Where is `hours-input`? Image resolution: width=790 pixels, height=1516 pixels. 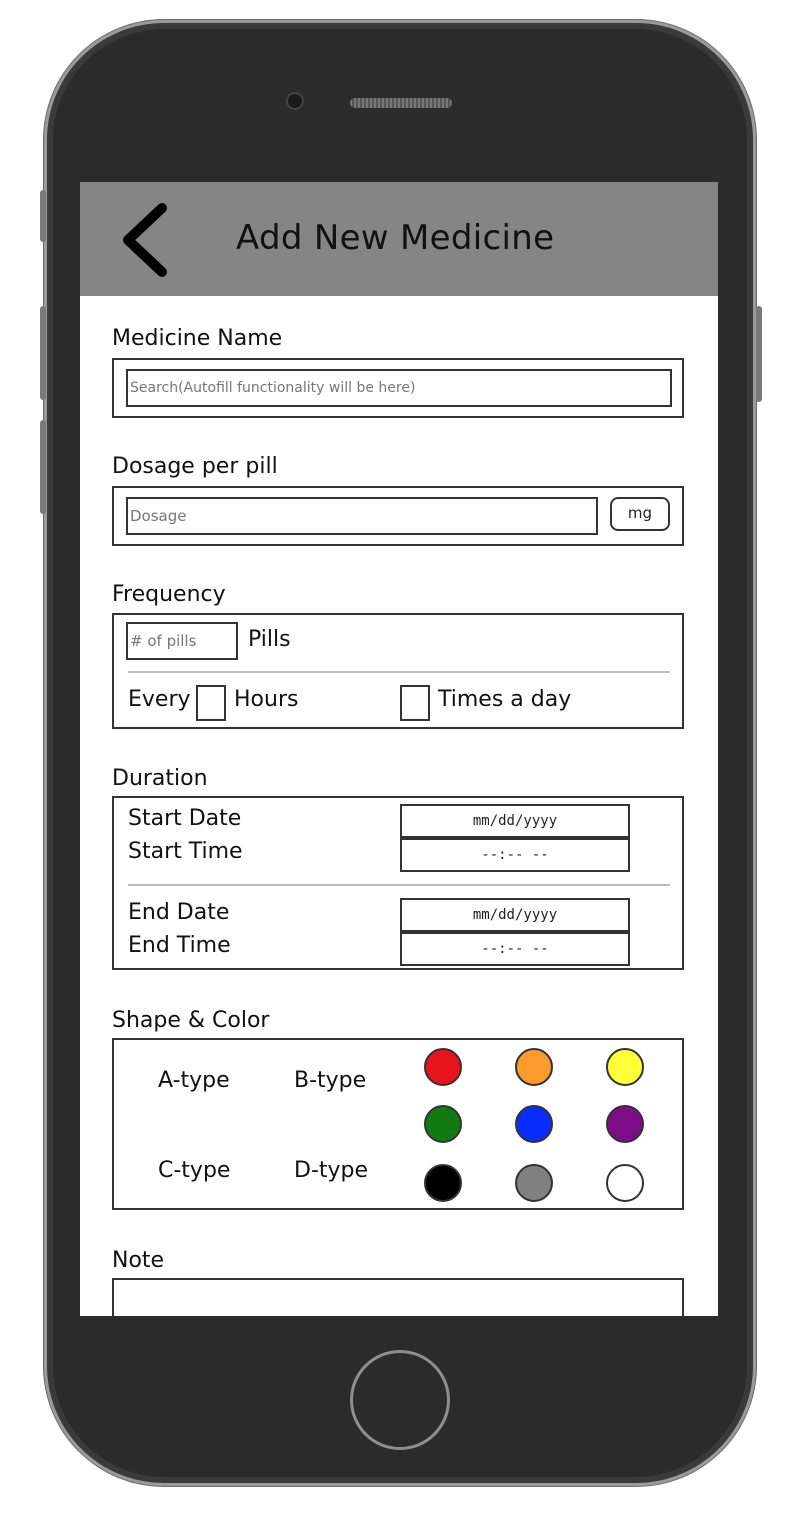
hours-input is located at coordinates (211, 703).